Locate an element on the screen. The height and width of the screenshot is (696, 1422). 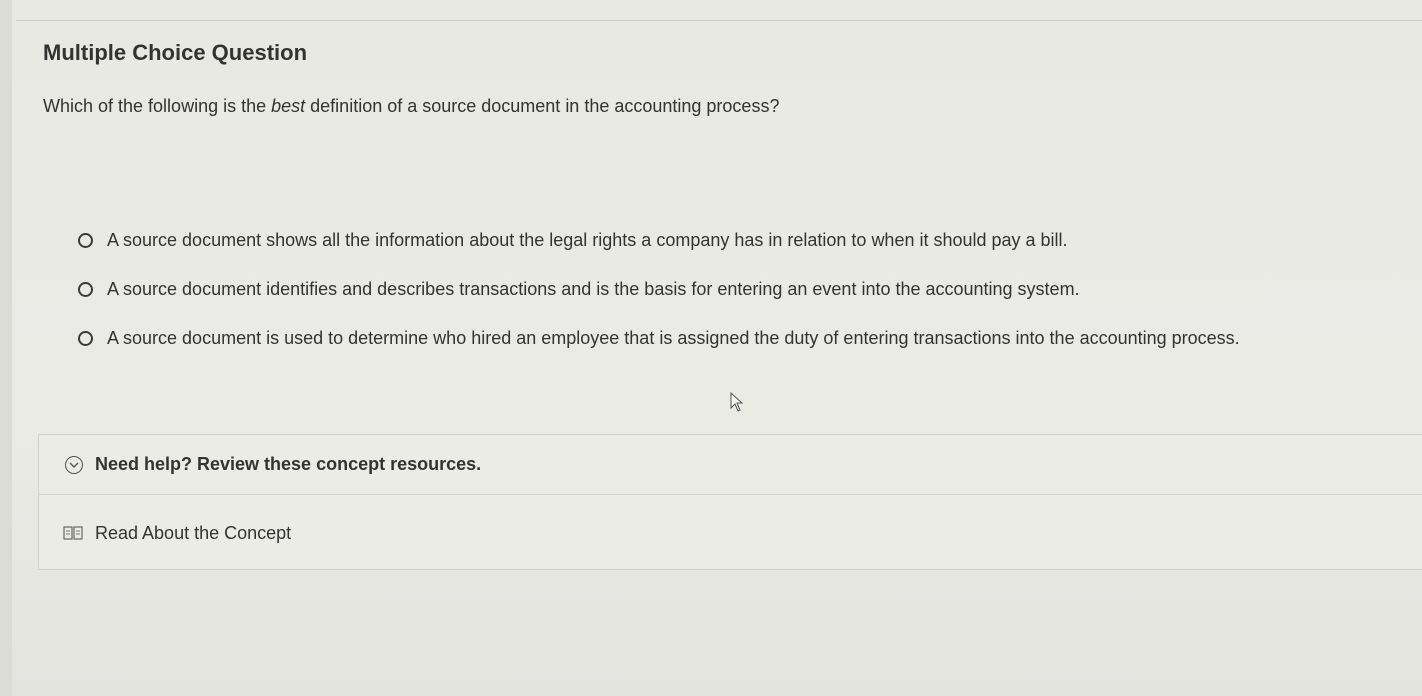
radio-button-a is located at coordinates (85, 240).